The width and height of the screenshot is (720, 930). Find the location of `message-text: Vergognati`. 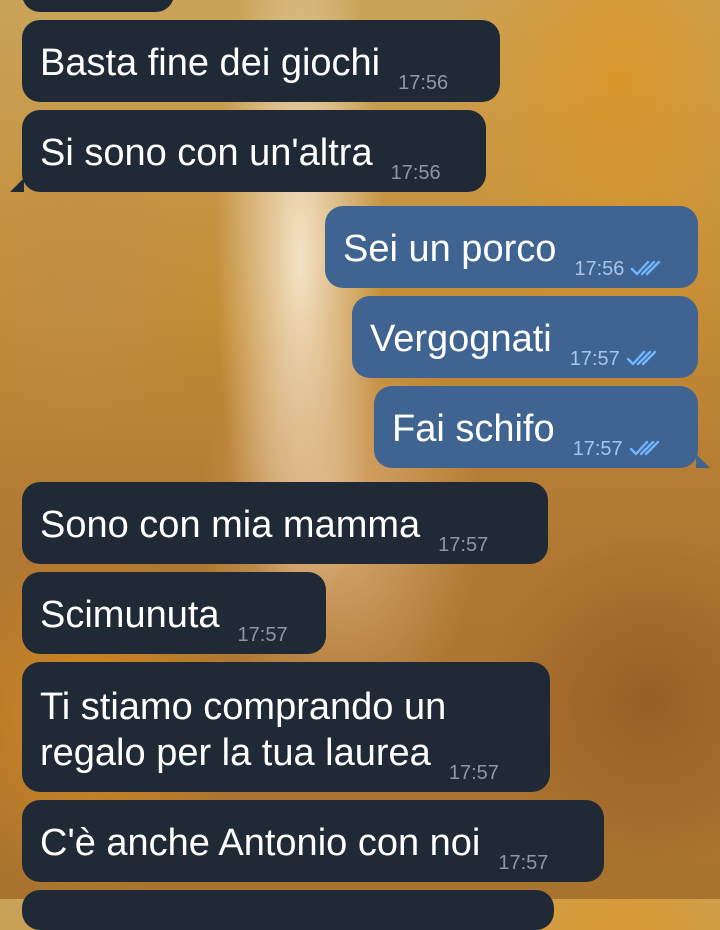

message-text: Vergognati is located at coordinates (461, 339).